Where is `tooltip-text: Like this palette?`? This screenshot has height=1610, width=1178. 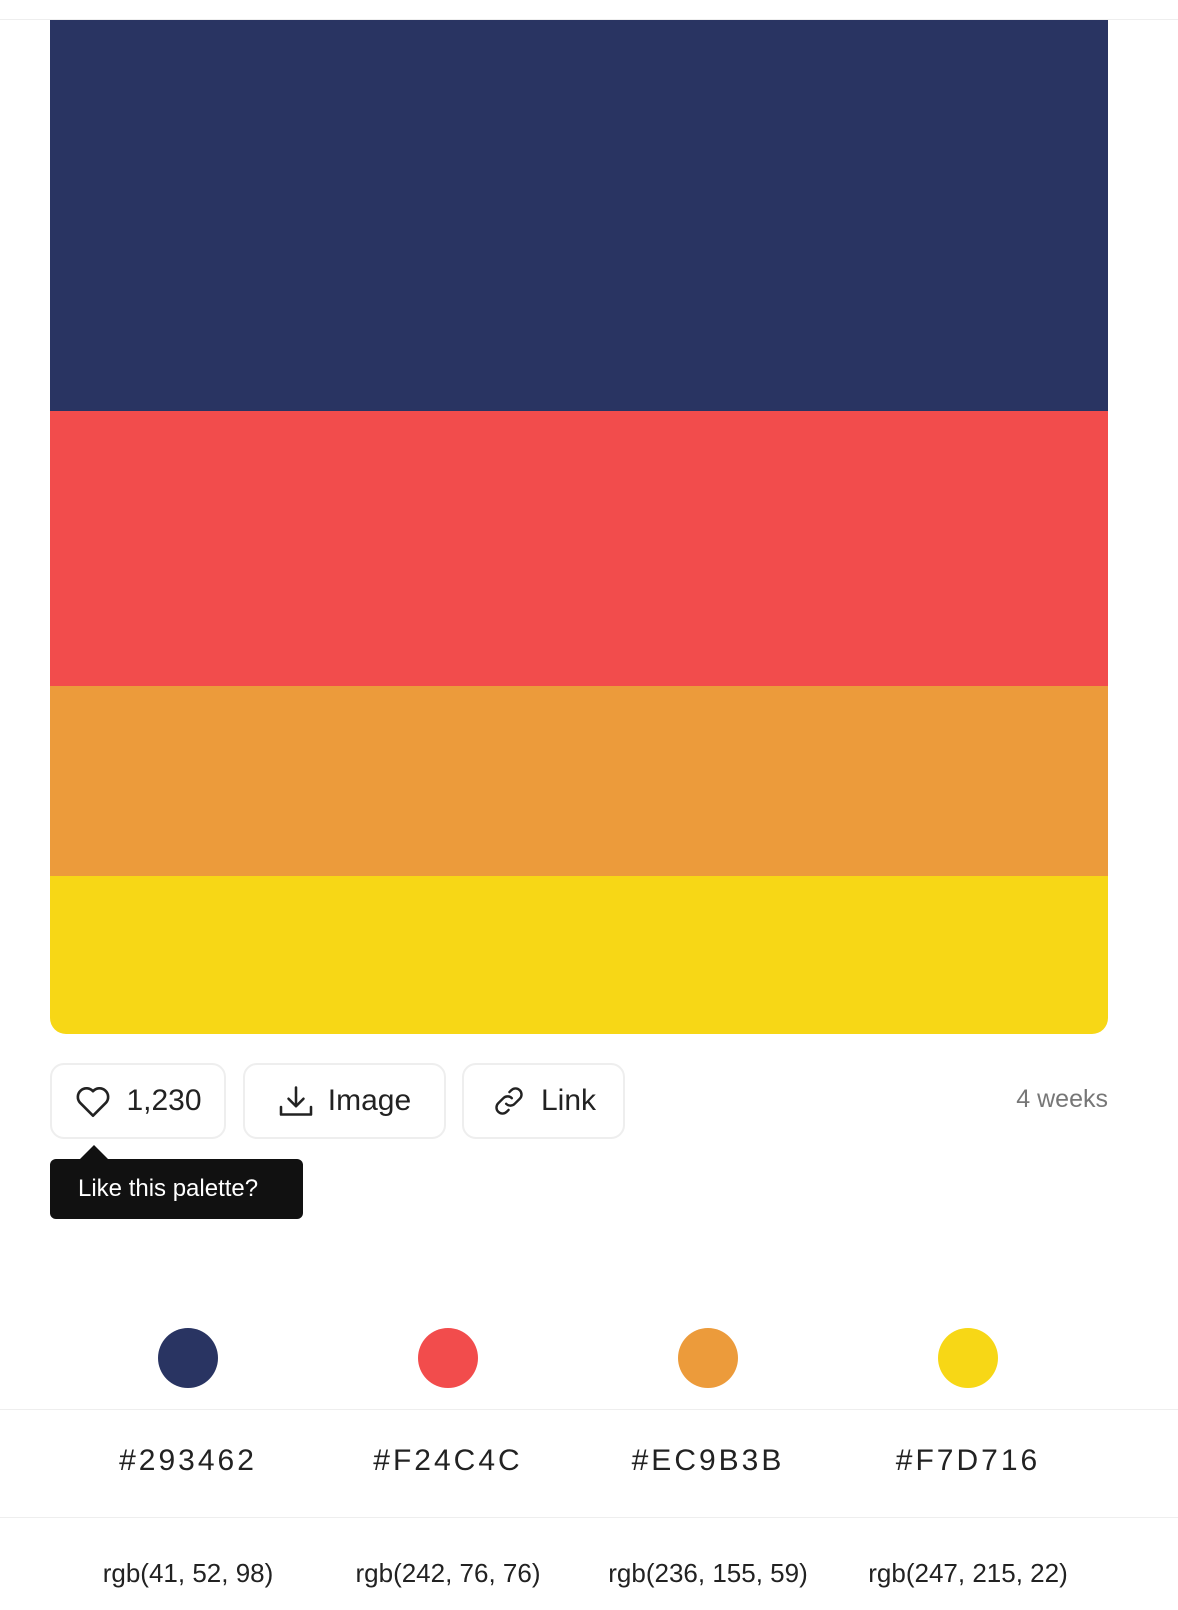
tooltip-text: Like this palette? is located at coordinates (168, 1188).